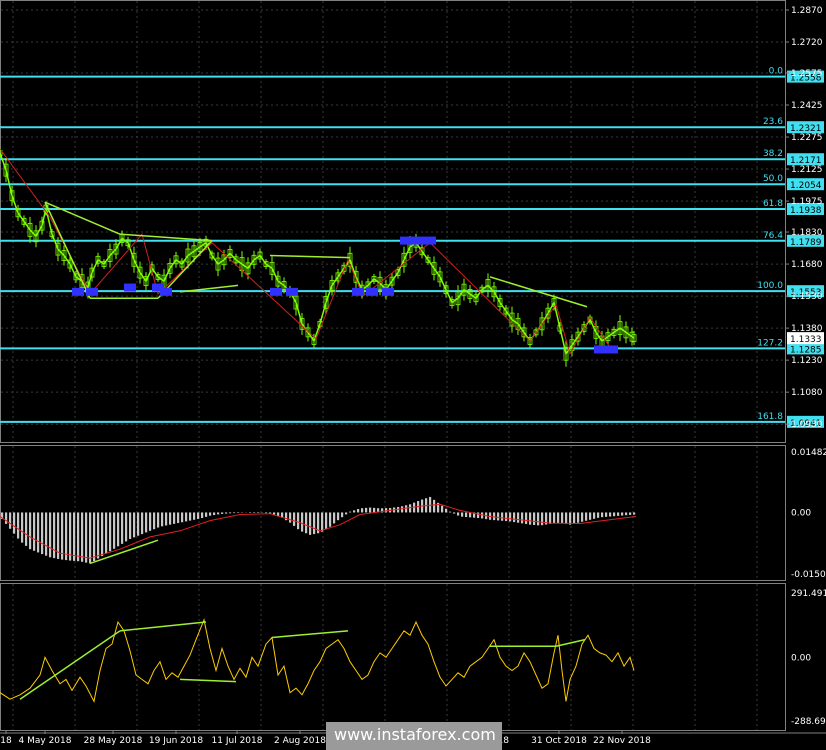 The height and width of the screenshot is (750, 826). What do you see at coordinates (806, 243) in the screenshot?
I see `fib-price-label: 1.1789` at bounding box center [806, 243].